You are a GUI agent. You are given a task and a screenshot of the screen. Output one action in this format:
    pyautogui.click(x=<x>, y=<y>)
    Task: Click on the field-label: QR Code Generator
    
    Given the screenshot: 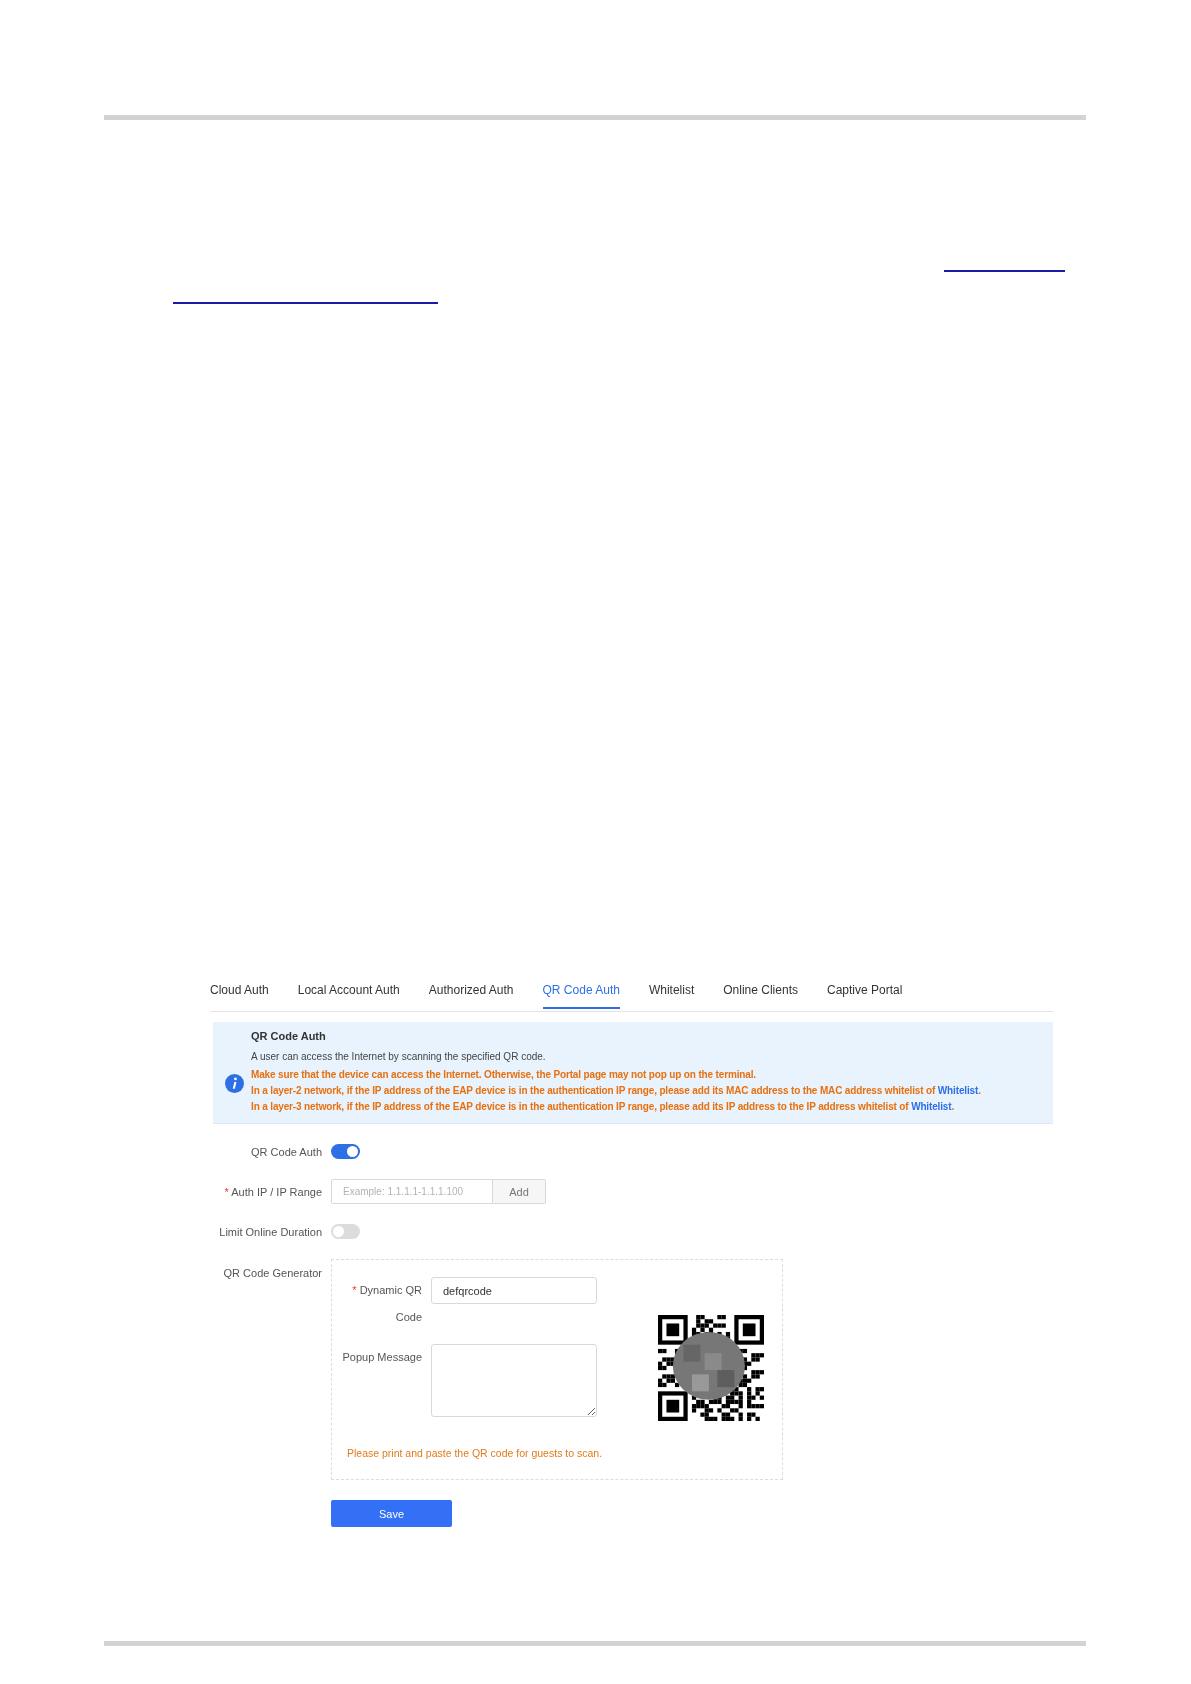 What is the action you would take?
    pyautogui.click(x=272, y=1273)
    